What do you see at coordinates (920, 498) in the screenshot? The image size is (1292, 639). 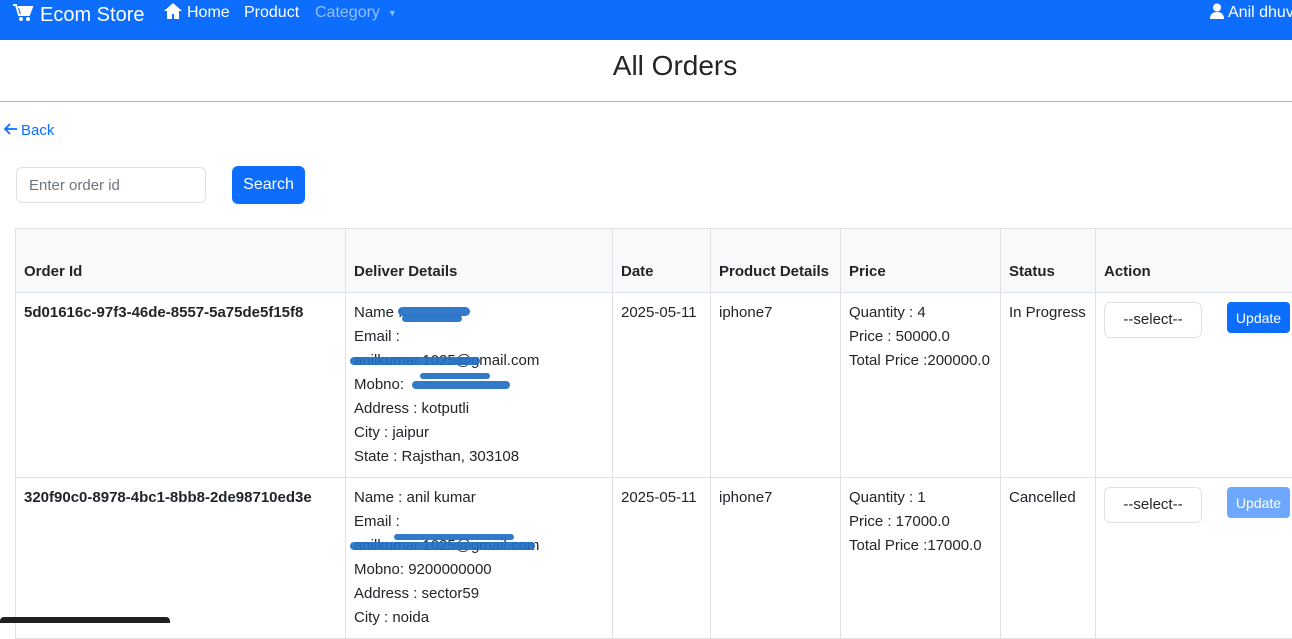 I see `quantity-text: Quantity : 1` at bounding box center [920, 498].